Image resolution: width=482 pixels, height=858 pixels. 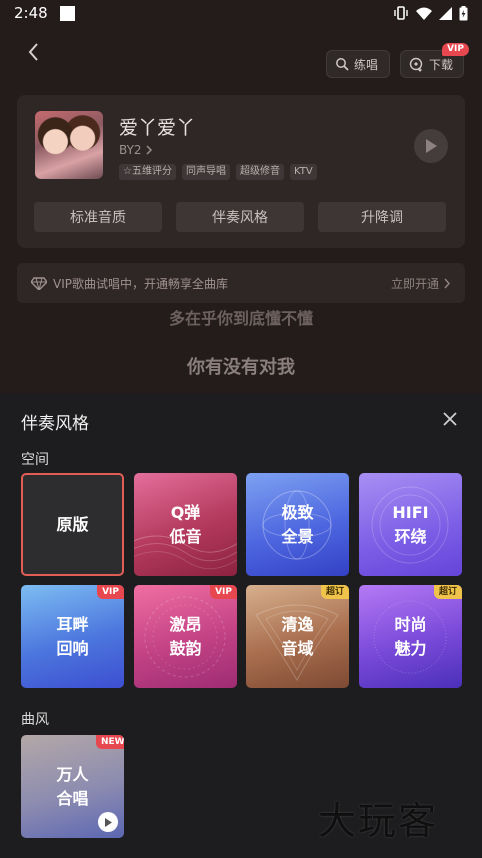 What do you see at coordinates (445, 13) in the screenshot?
I see `signal-icon` at bounding box center [445, 13].